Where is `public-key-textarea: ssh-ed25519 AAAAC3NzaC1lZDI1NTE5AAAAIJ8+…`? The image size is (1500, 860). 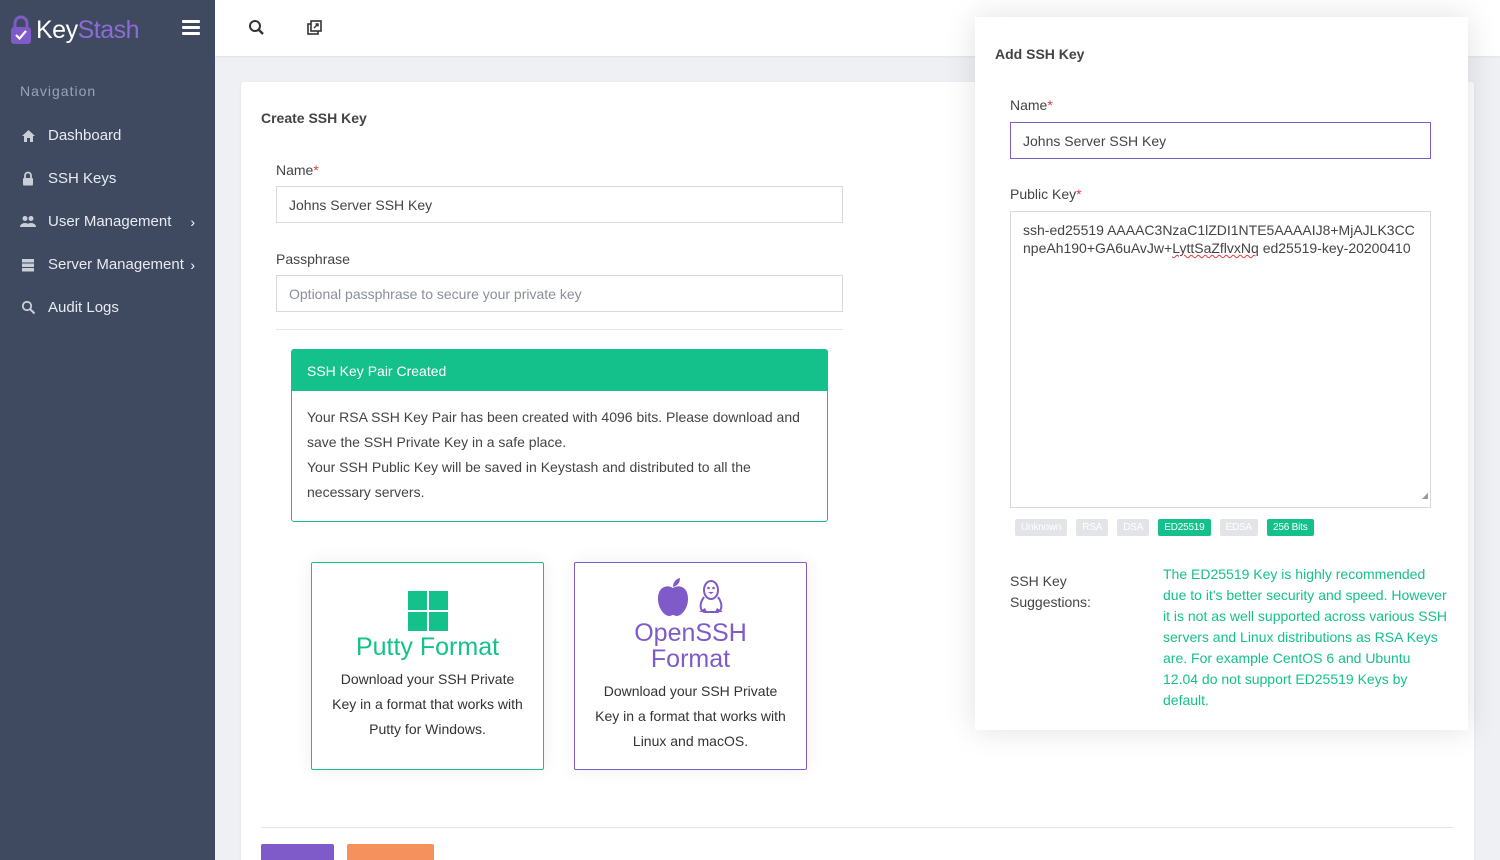
public-key-textarea: ssh-ed25519 AAAAC3NzaC1lZDI1NTE5AAAAIJ8+… is located at coordinates (1220, 359).